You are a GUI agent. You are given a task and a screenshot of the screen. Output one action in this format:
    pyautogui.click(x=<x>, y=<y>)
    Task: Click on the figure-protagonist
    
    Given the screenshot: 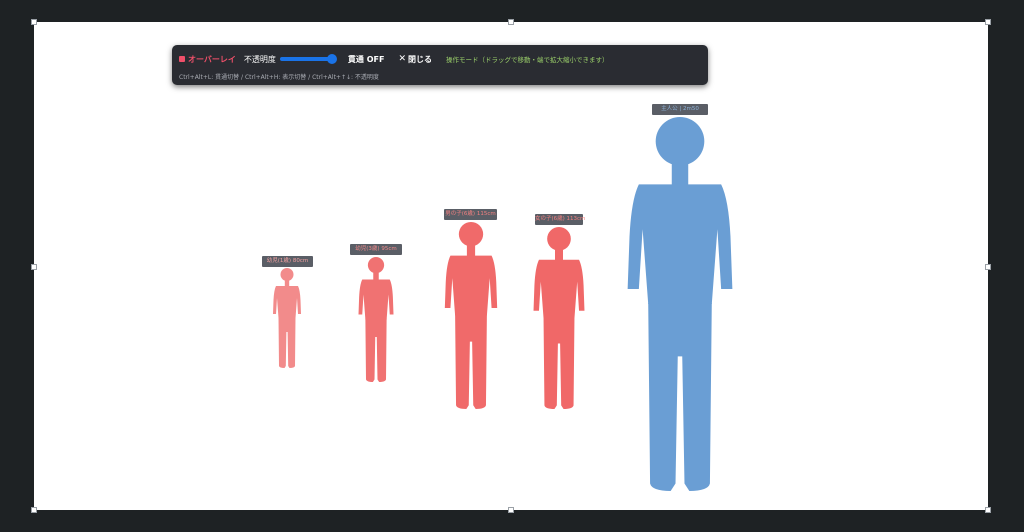 What is the action you would take?
    pyautogui.click(x=680, y=304)
    